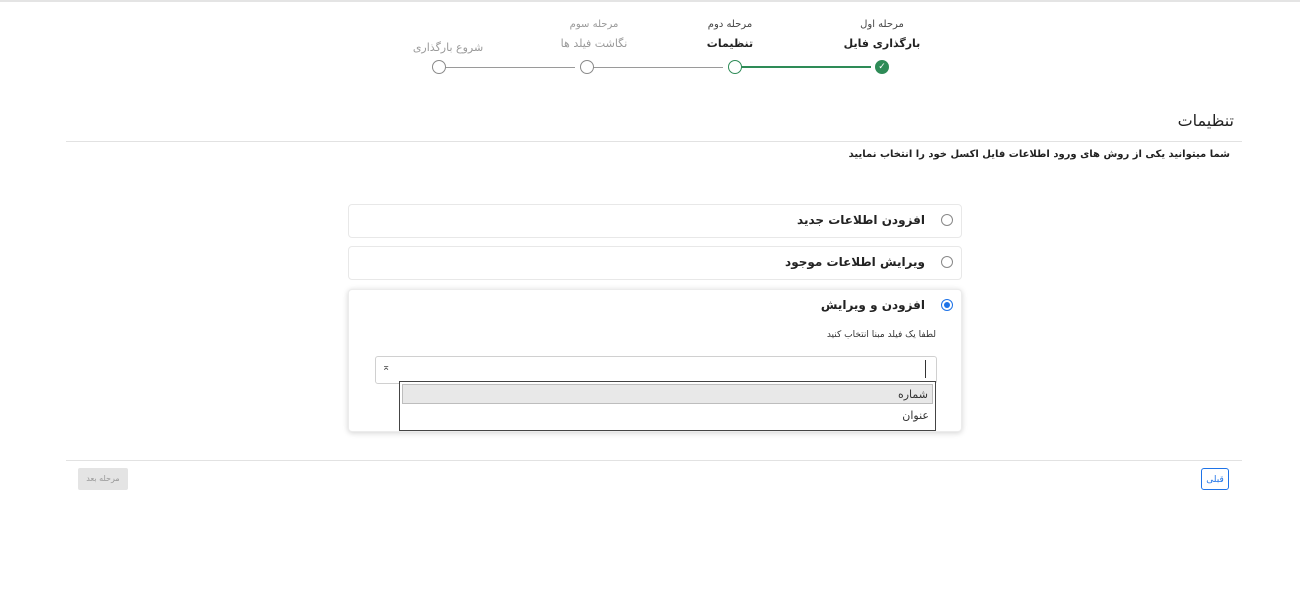 This screenshot has width=1300, height=614. Describe the element at coordinates (386, 367) in the screenshot. I see `clear-selection-icon: ⌅` at that location.